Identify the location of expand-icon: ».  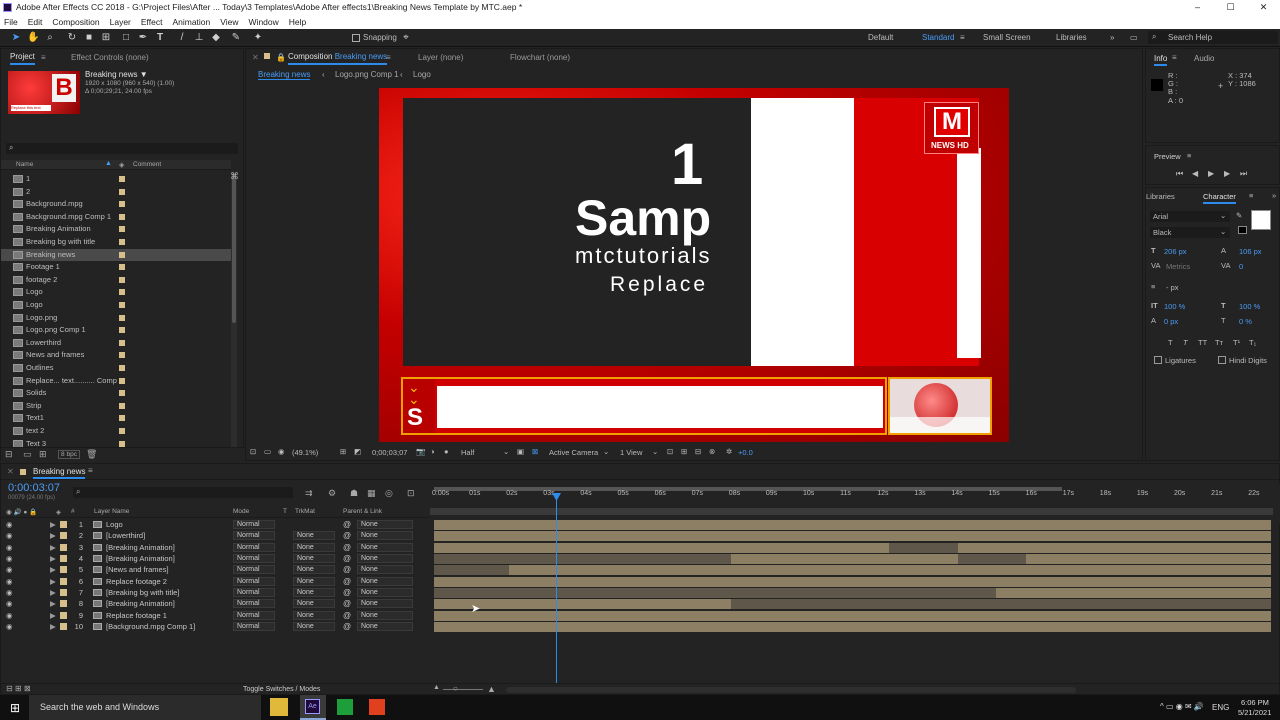
(1274, 195).